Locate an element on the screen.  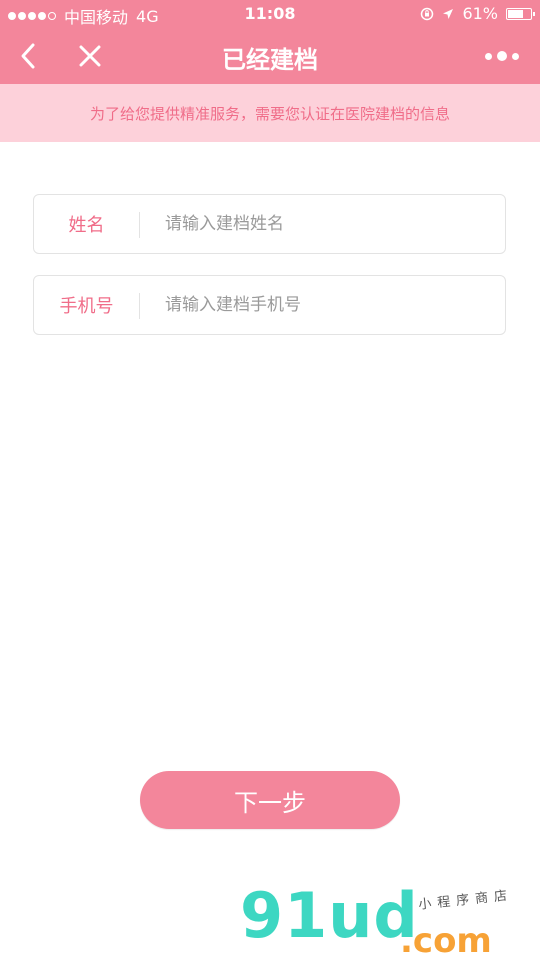
page-title: 已经建档 is located at coordinates (270, 60).